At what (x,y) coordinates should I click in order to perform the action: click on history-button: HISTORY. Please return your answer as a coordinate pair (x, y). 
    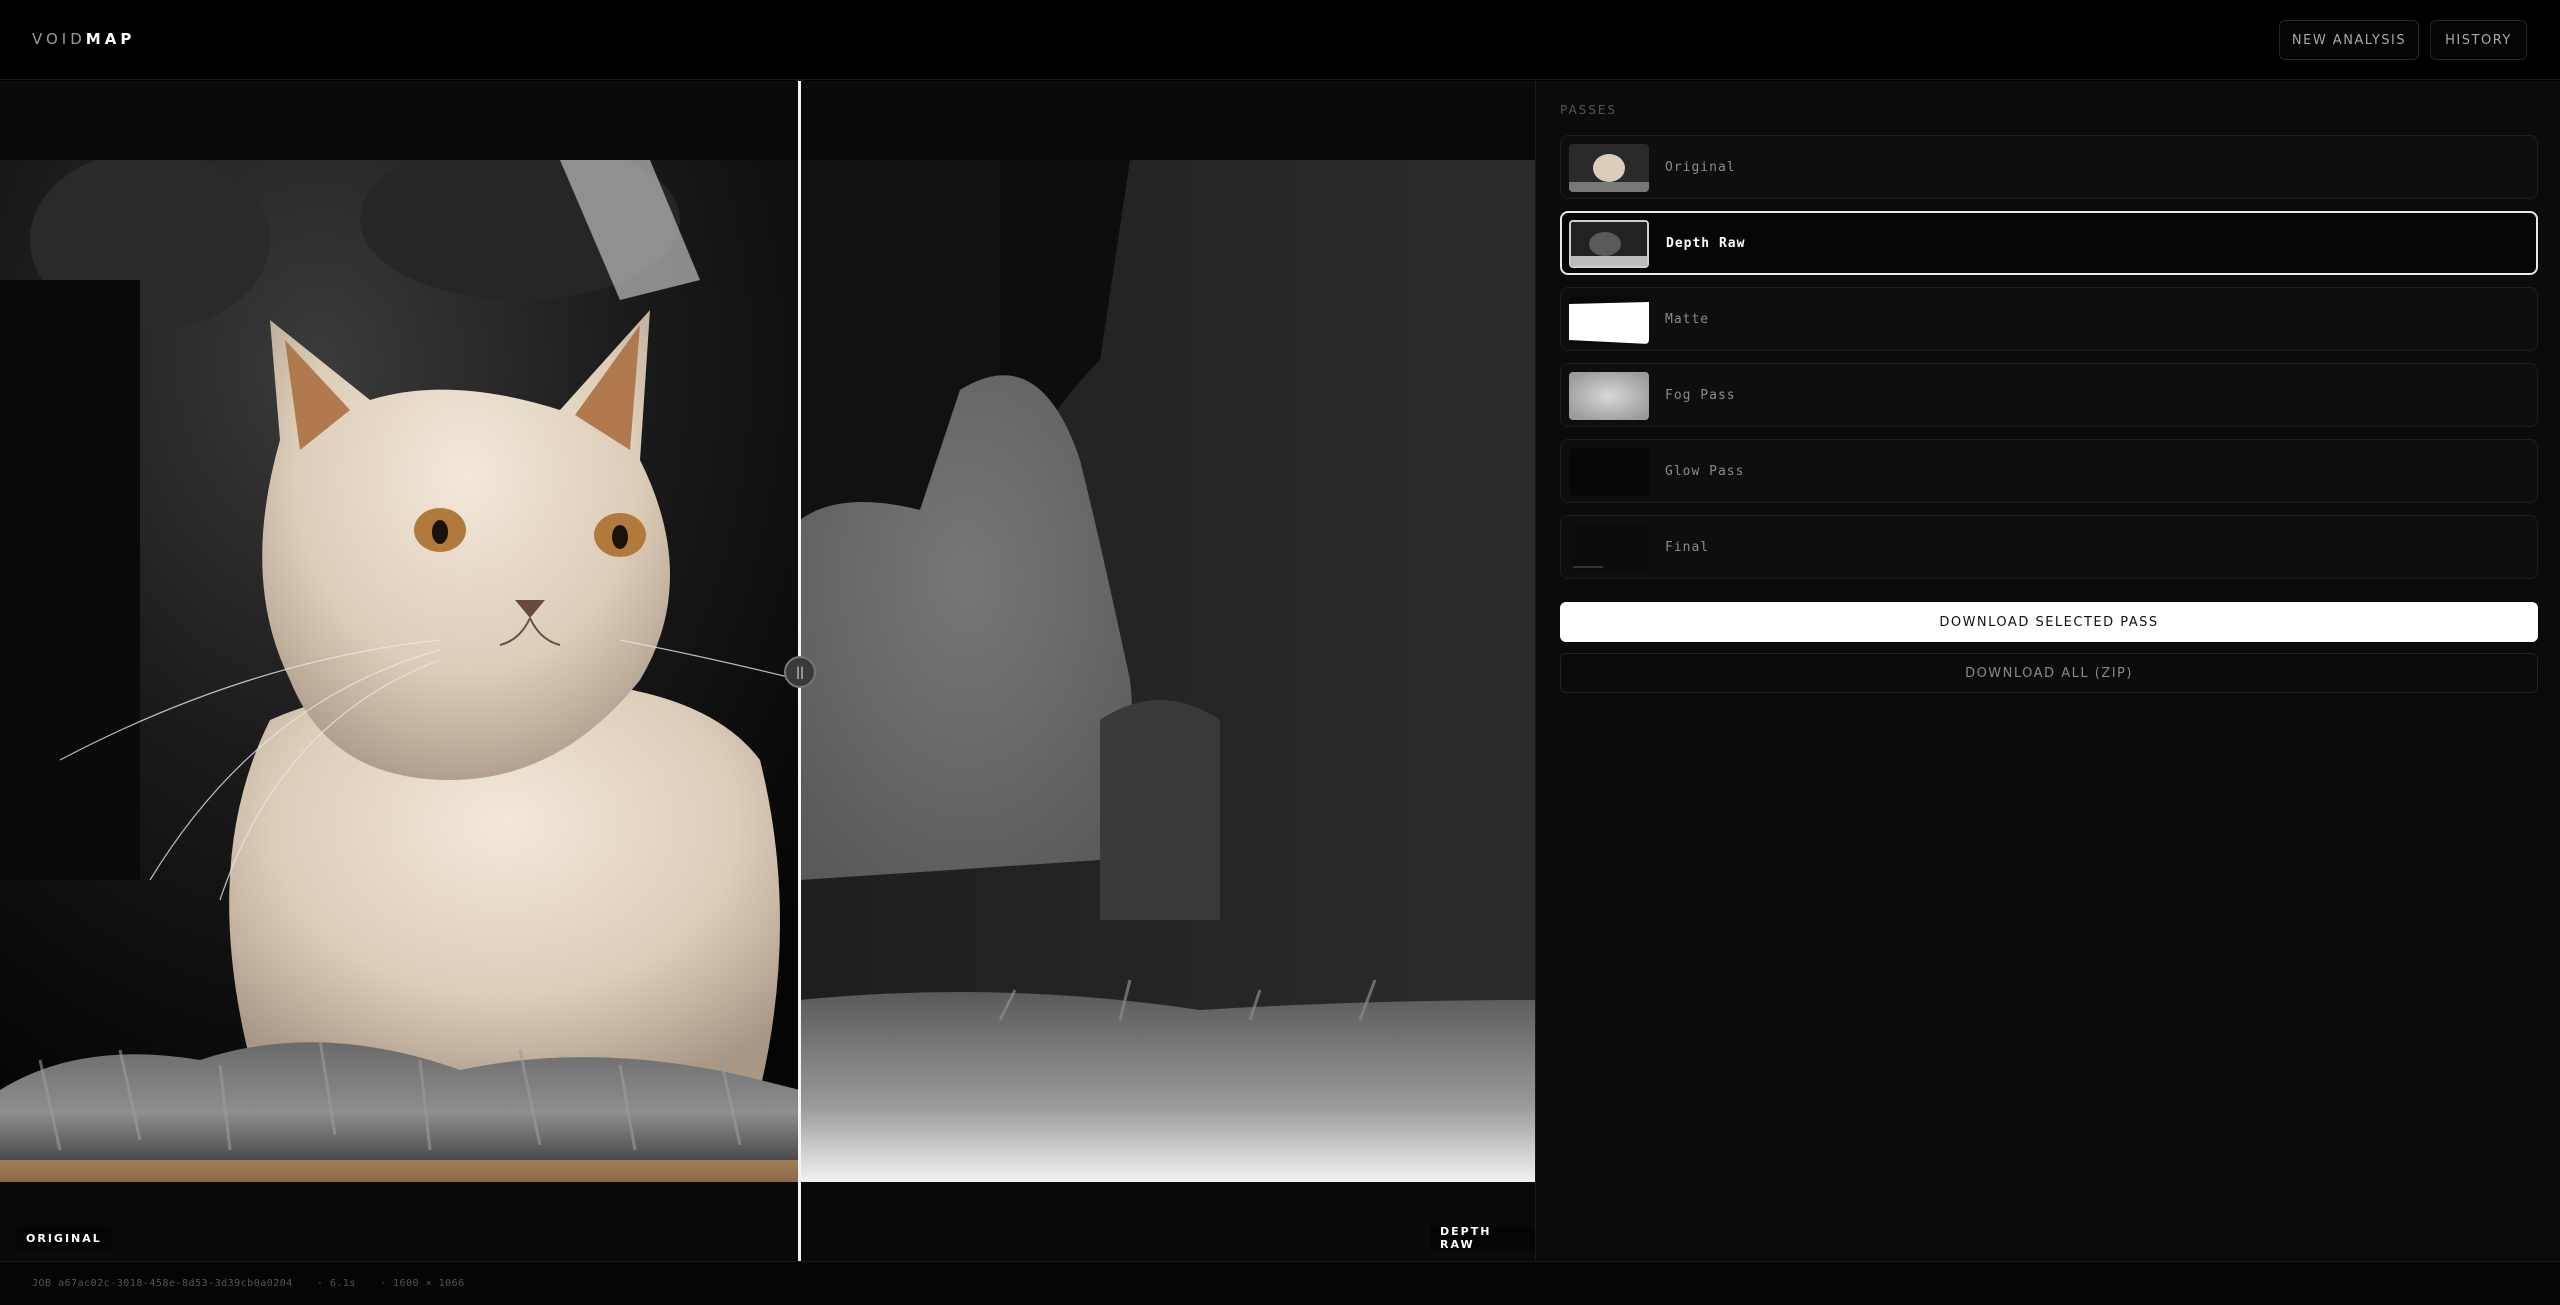
    Looking at the image, I should click on (2478, 40).